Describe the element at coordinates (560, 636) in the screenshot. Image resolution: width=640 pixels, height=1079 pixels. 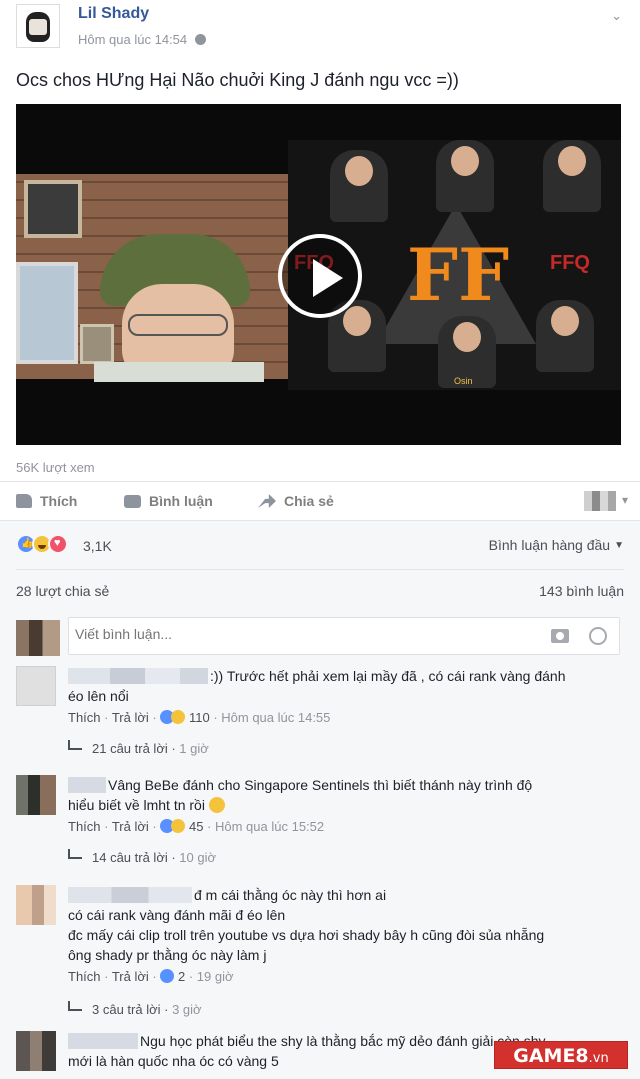
I see `camera-icon` at that location.